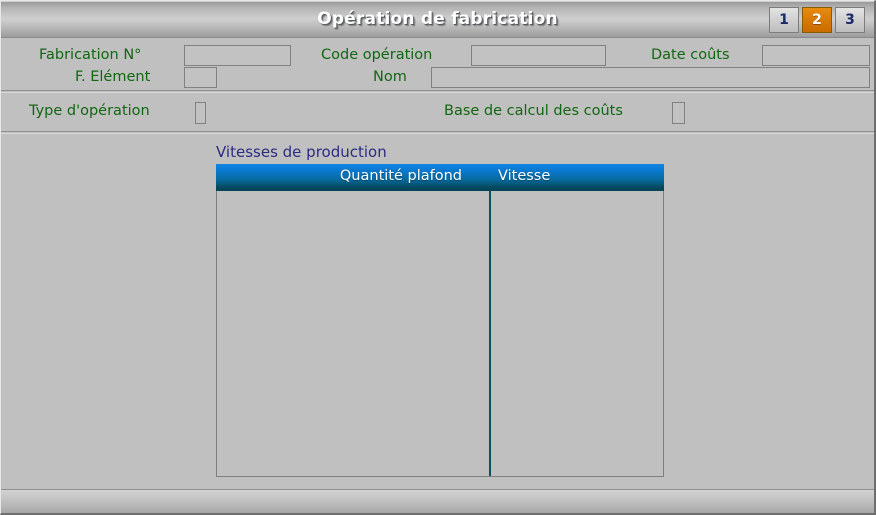  Describe the element at coordinates (784, 20) in the screenshot. I see `tab-page-1: 1` at that location.